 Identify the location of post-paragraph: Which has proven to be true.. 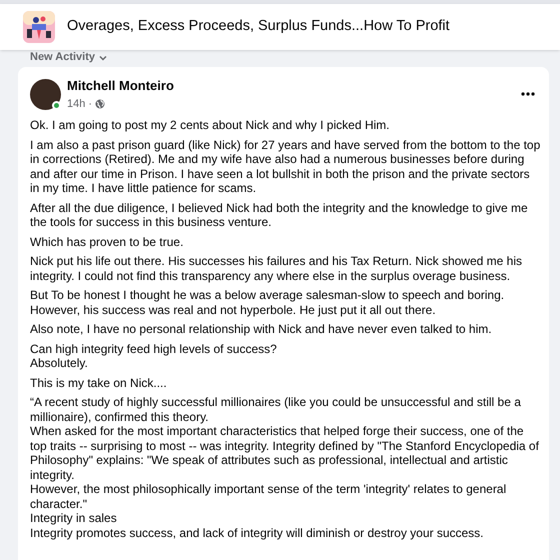
(107, 241).